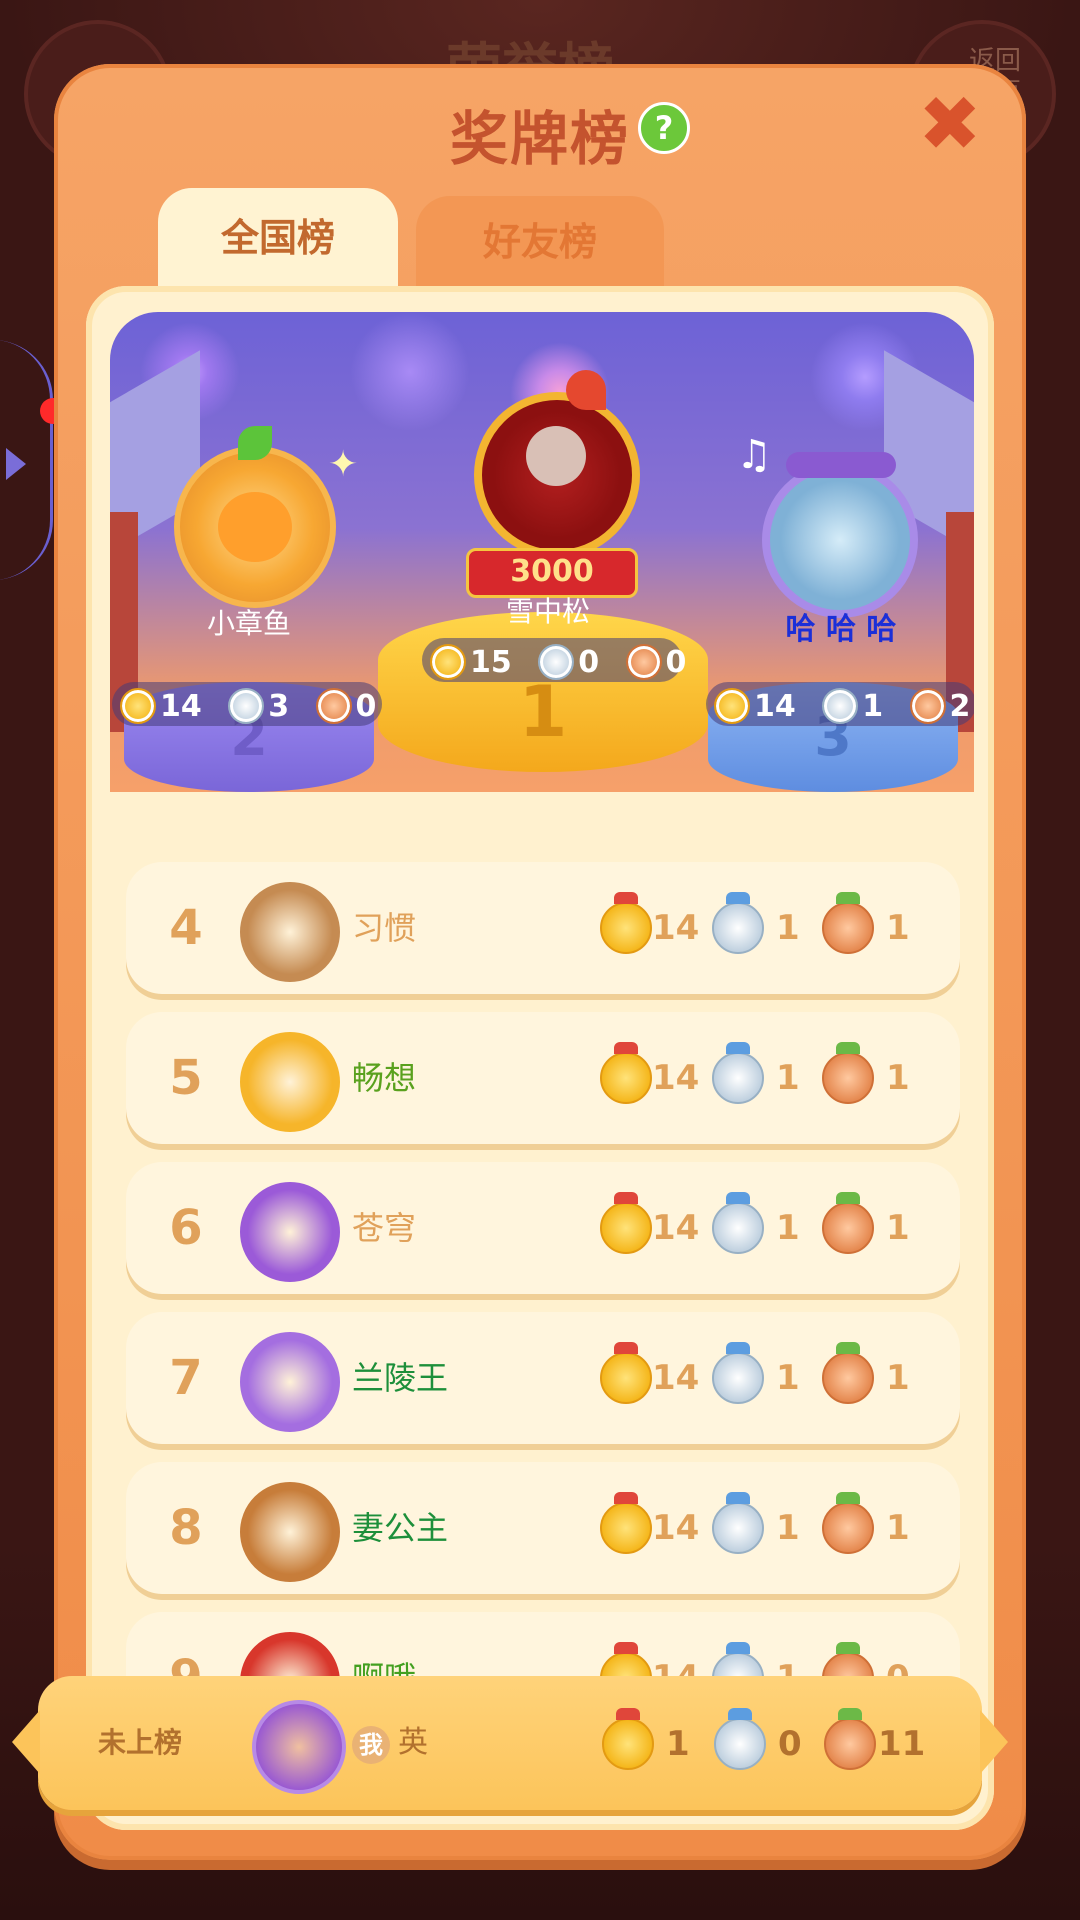 The height and width of the screenshot is (1920, 1080). Describe the element at coordinates (400, 1528) in the screenshot. I see `player-name: 妻公主` at that location.